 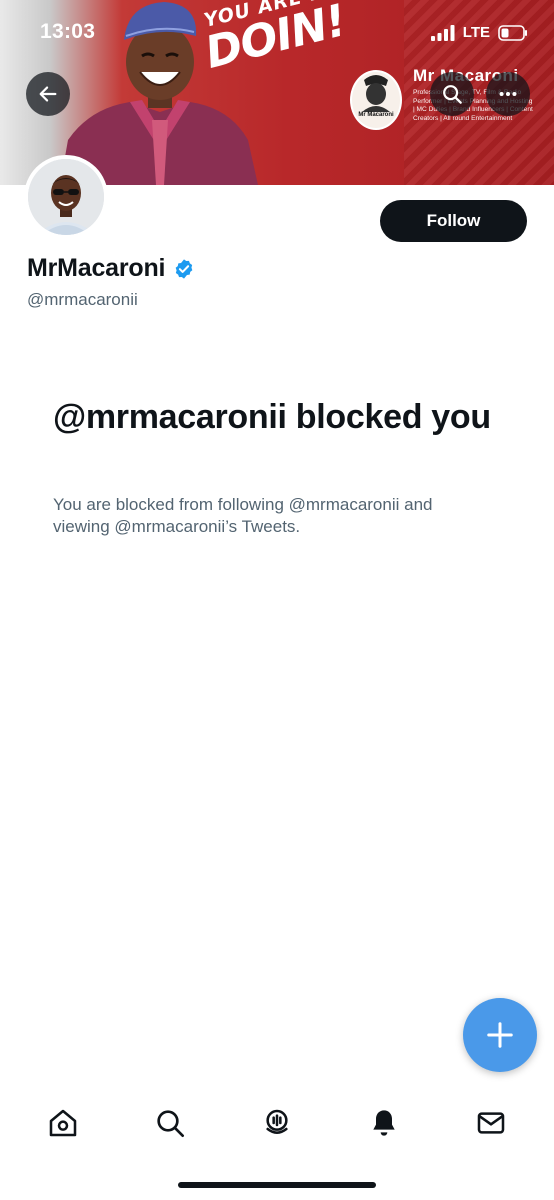 I want to click on spaces-icon, so click(x=277, y=1121).